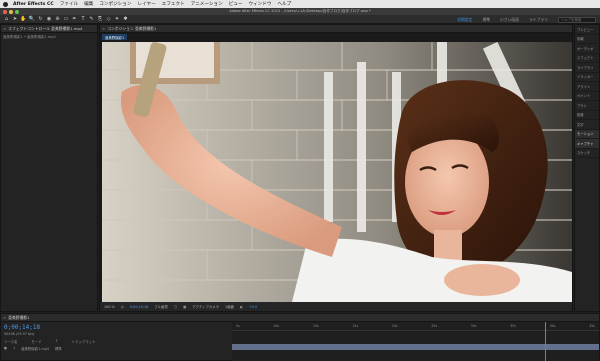  Describe the element at coordinates (434, 326) in the screenshot. I see `ruler-tick: 25s` at that location.